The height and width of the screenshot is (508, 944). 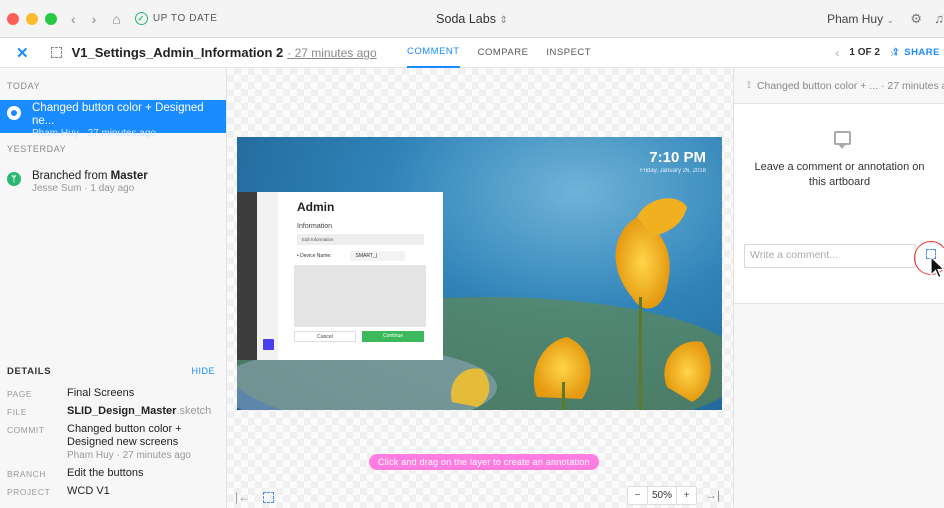 I want to click on document-timestamp: · 27 minutes ago, so click(x=331, y=53).